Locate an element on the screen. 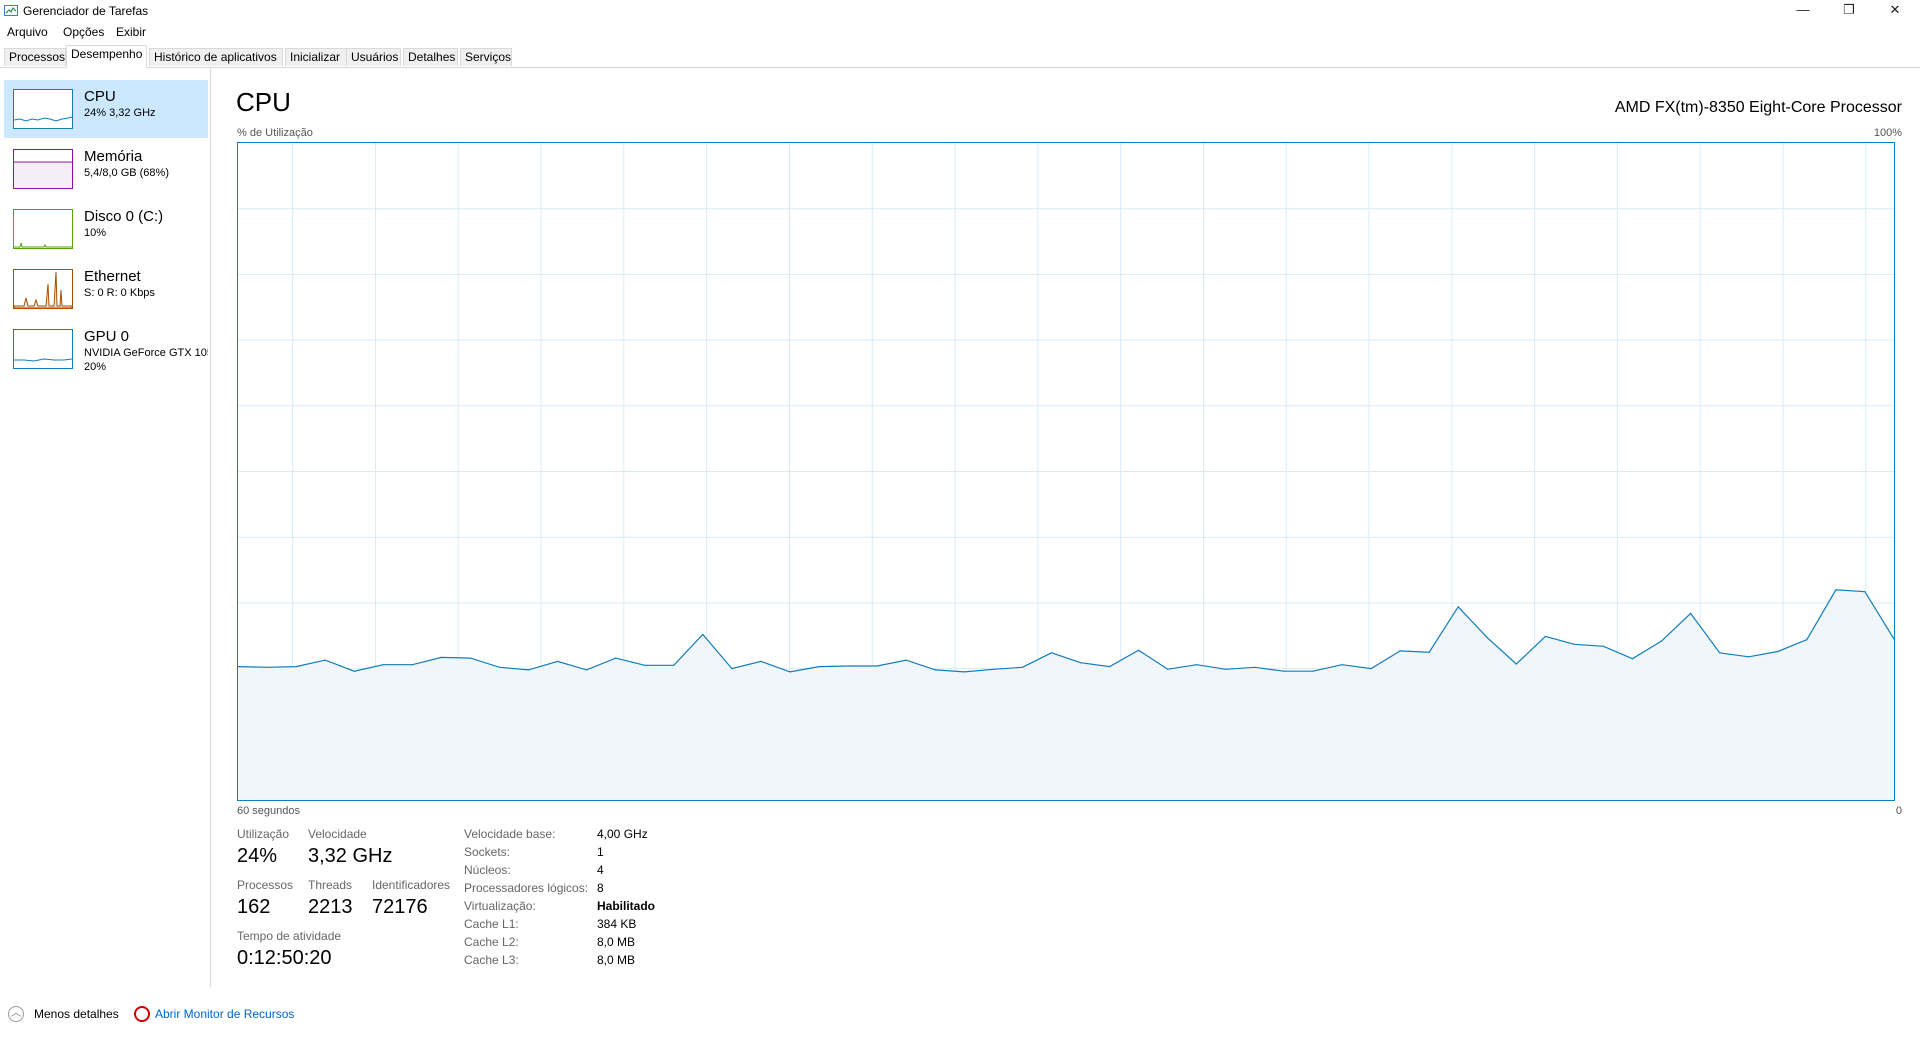 This screenshot has height=1040, width=1920. detail-value: 4 is located at coordinates (600, 870).